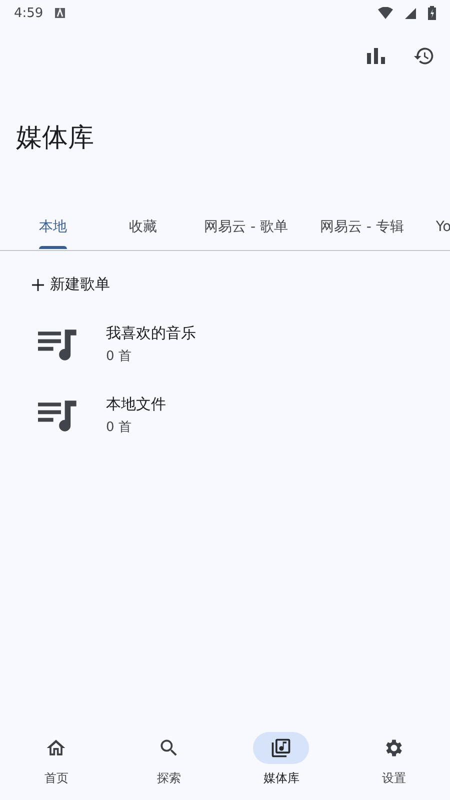 Image resolution: width=450 pixels, height=800 pixels. I want to click on tab: 收藏, so click(143, 226).